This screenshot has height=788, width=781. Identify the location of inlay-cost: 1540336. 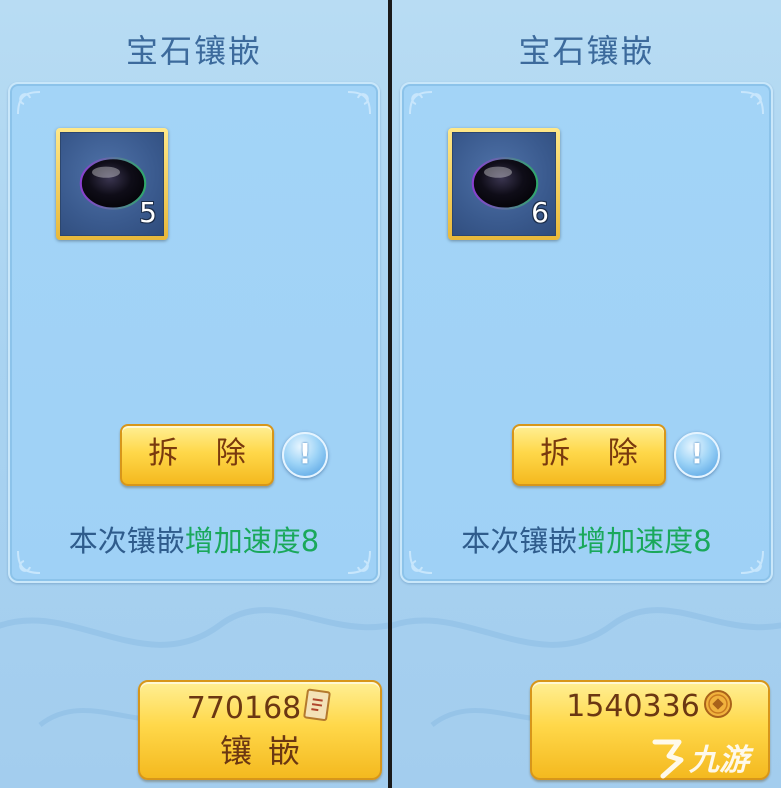
(650, 706).